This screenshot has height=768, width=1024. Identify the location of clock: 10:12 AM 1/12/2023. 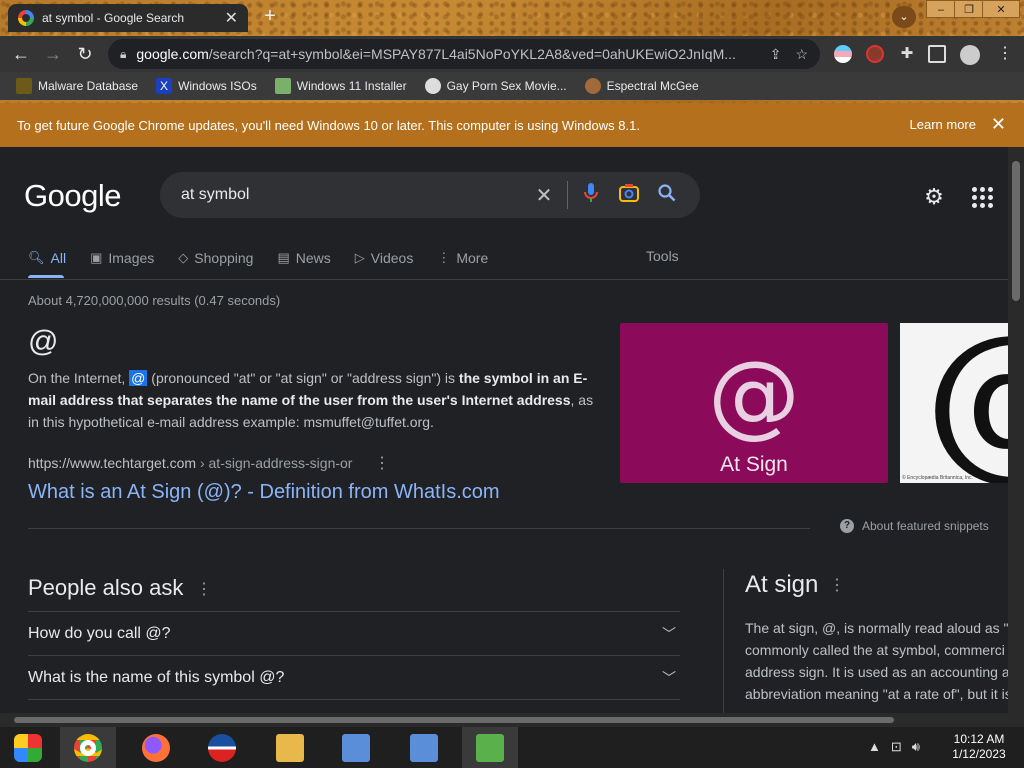
(979, 747).